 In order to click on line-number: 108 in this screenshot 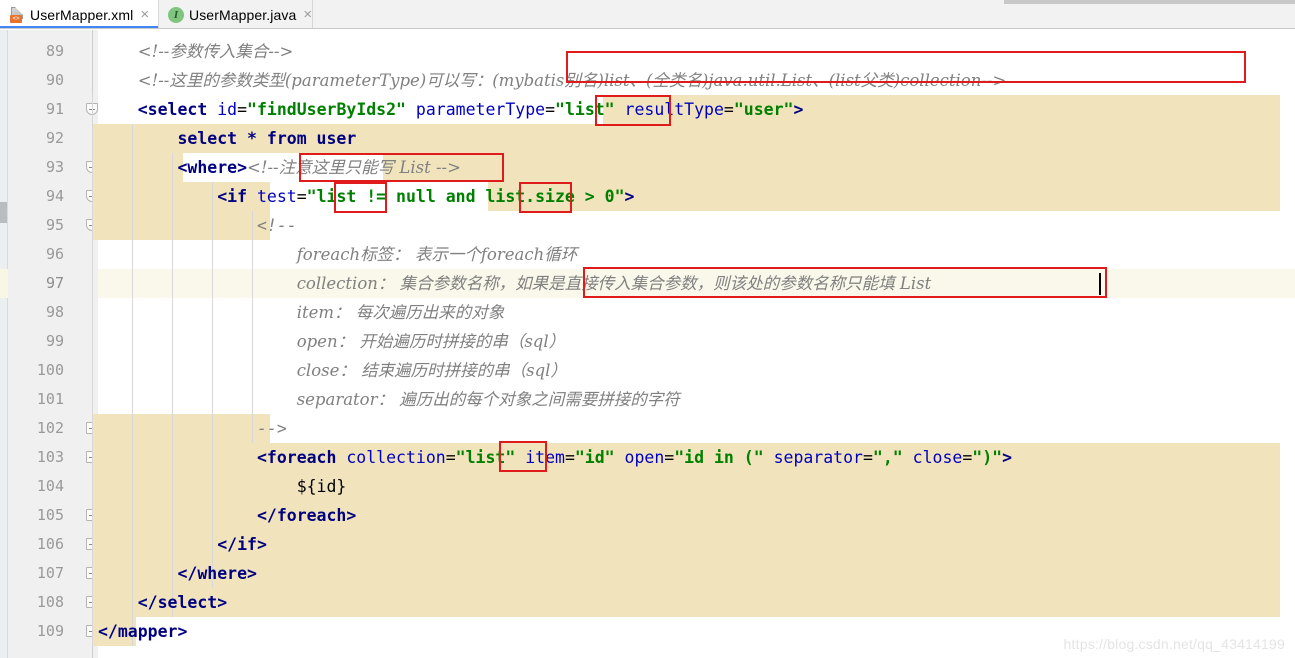, I will do `click(50, 602)`.